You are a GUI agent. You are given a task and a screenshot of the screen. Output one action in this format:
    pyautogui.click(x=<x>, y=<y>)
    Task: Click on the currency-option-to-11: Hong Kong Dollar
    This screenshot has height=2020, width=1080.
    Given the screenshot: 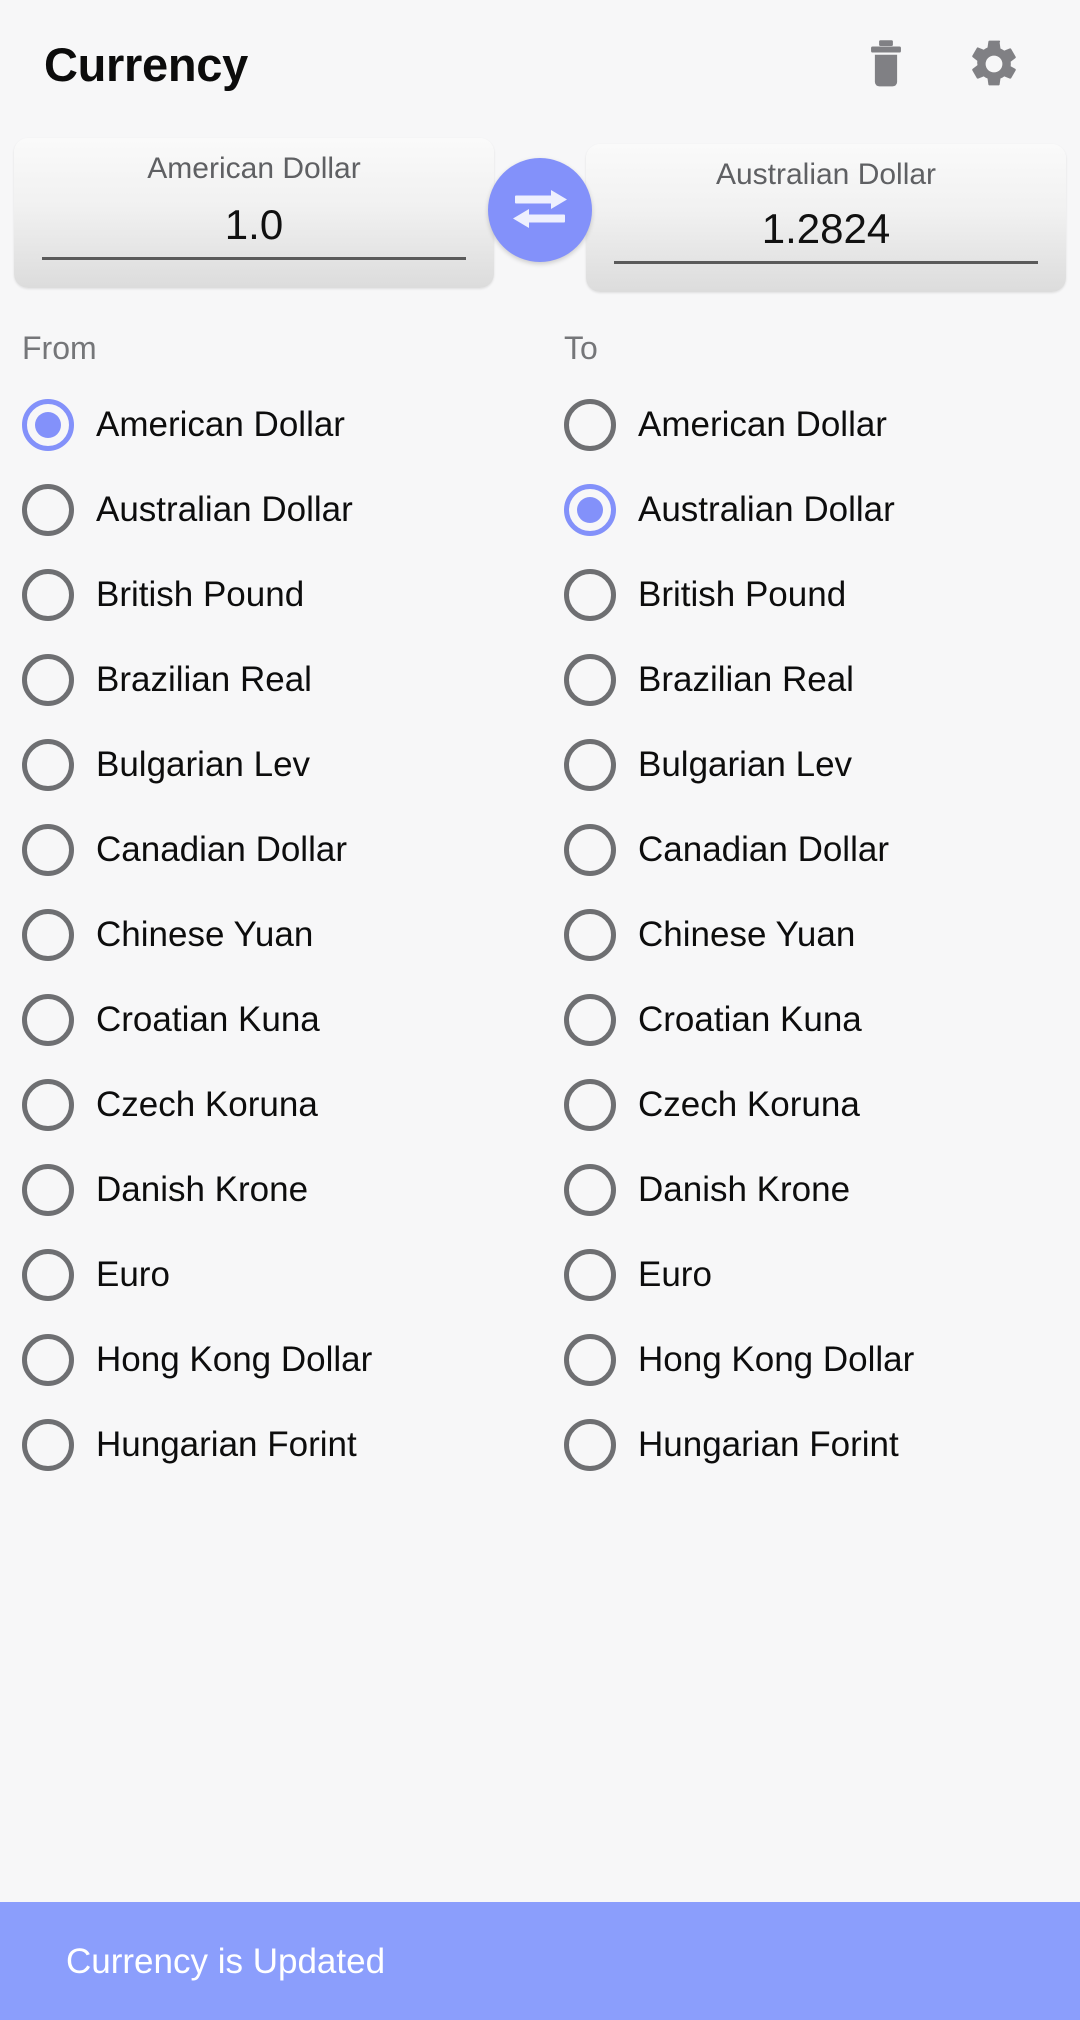 What is the action you would take?
    pyautogui.click(x=809, y=1359)
    